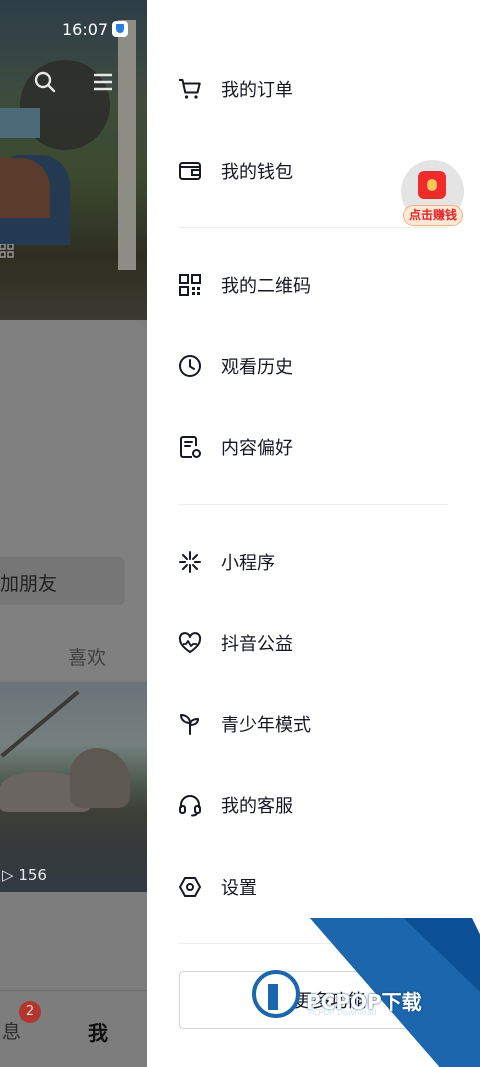 Image resolution: width=480 pixels, height=1067 pixels. I want to click on qr-small-icon, so click(7, 251).